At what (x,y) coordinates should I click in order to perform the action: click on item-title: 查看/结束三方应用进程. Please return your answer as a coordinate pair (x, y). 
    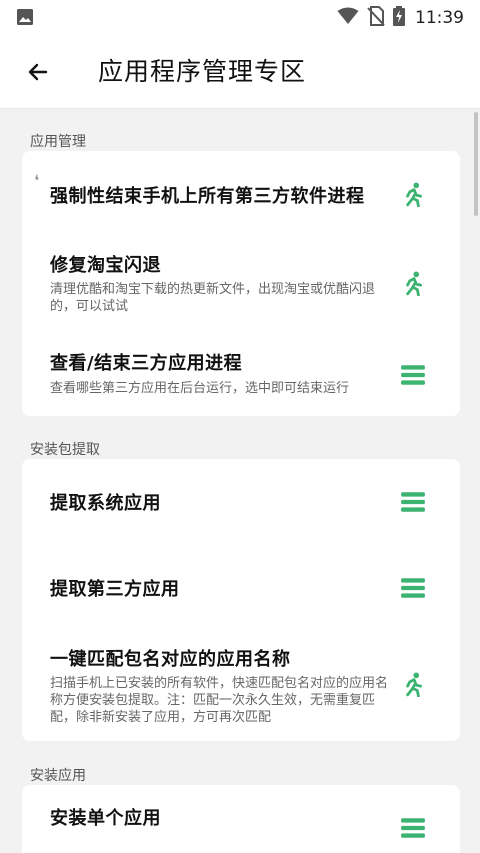
    Looking at the image, I should click on (146, 363).